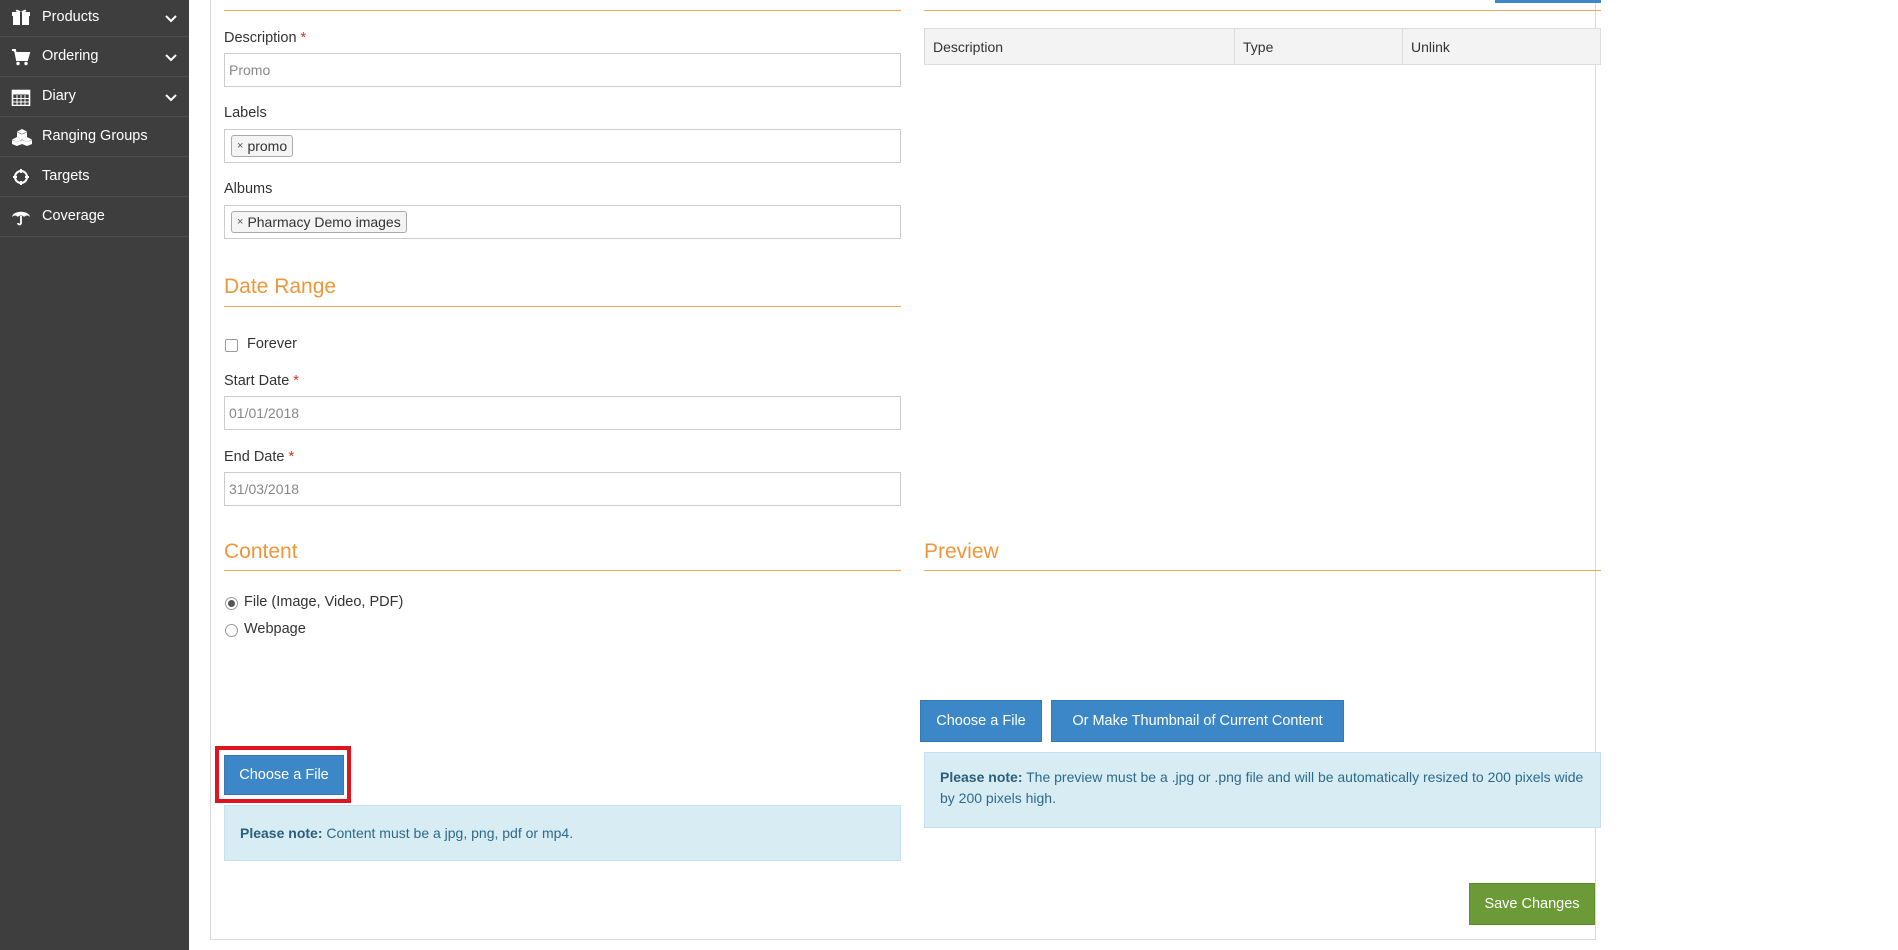 The height and width of the screenshot is (950, 1898). I want to click on content-file-label: File (Image, Video, PDF), so click(324, 602).